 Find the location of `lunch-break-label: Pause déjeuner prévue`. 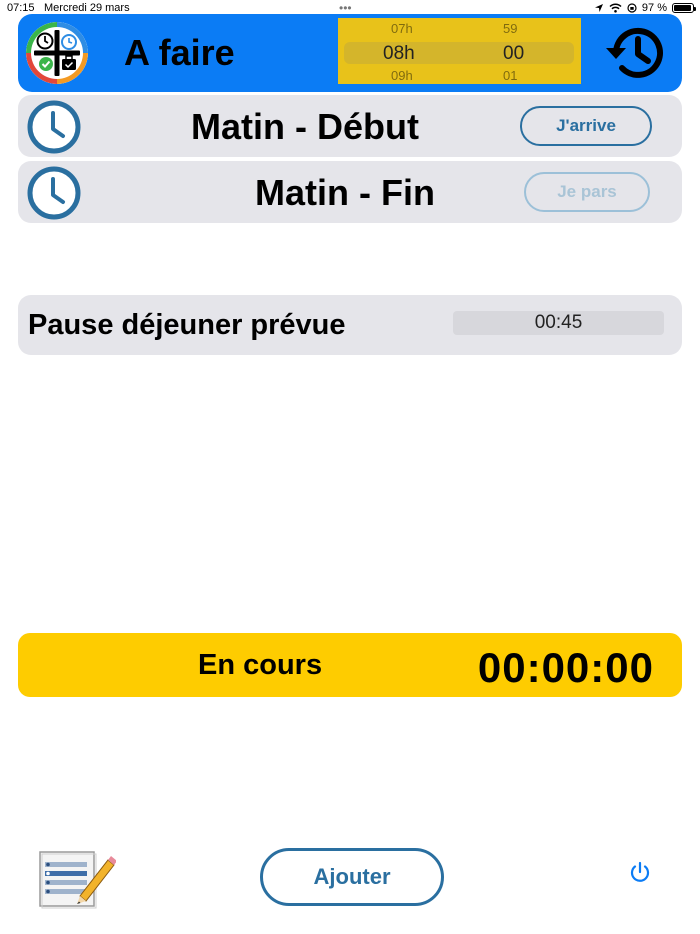

lunch-break-label: Pause déjeuner prévue is located at coordinates (187, 325).